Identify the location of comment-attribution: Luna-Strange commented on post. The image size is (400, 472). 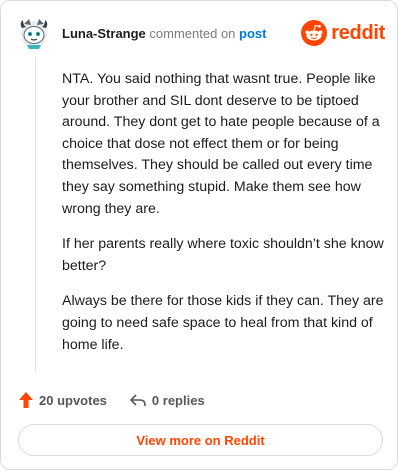
(164, 33).